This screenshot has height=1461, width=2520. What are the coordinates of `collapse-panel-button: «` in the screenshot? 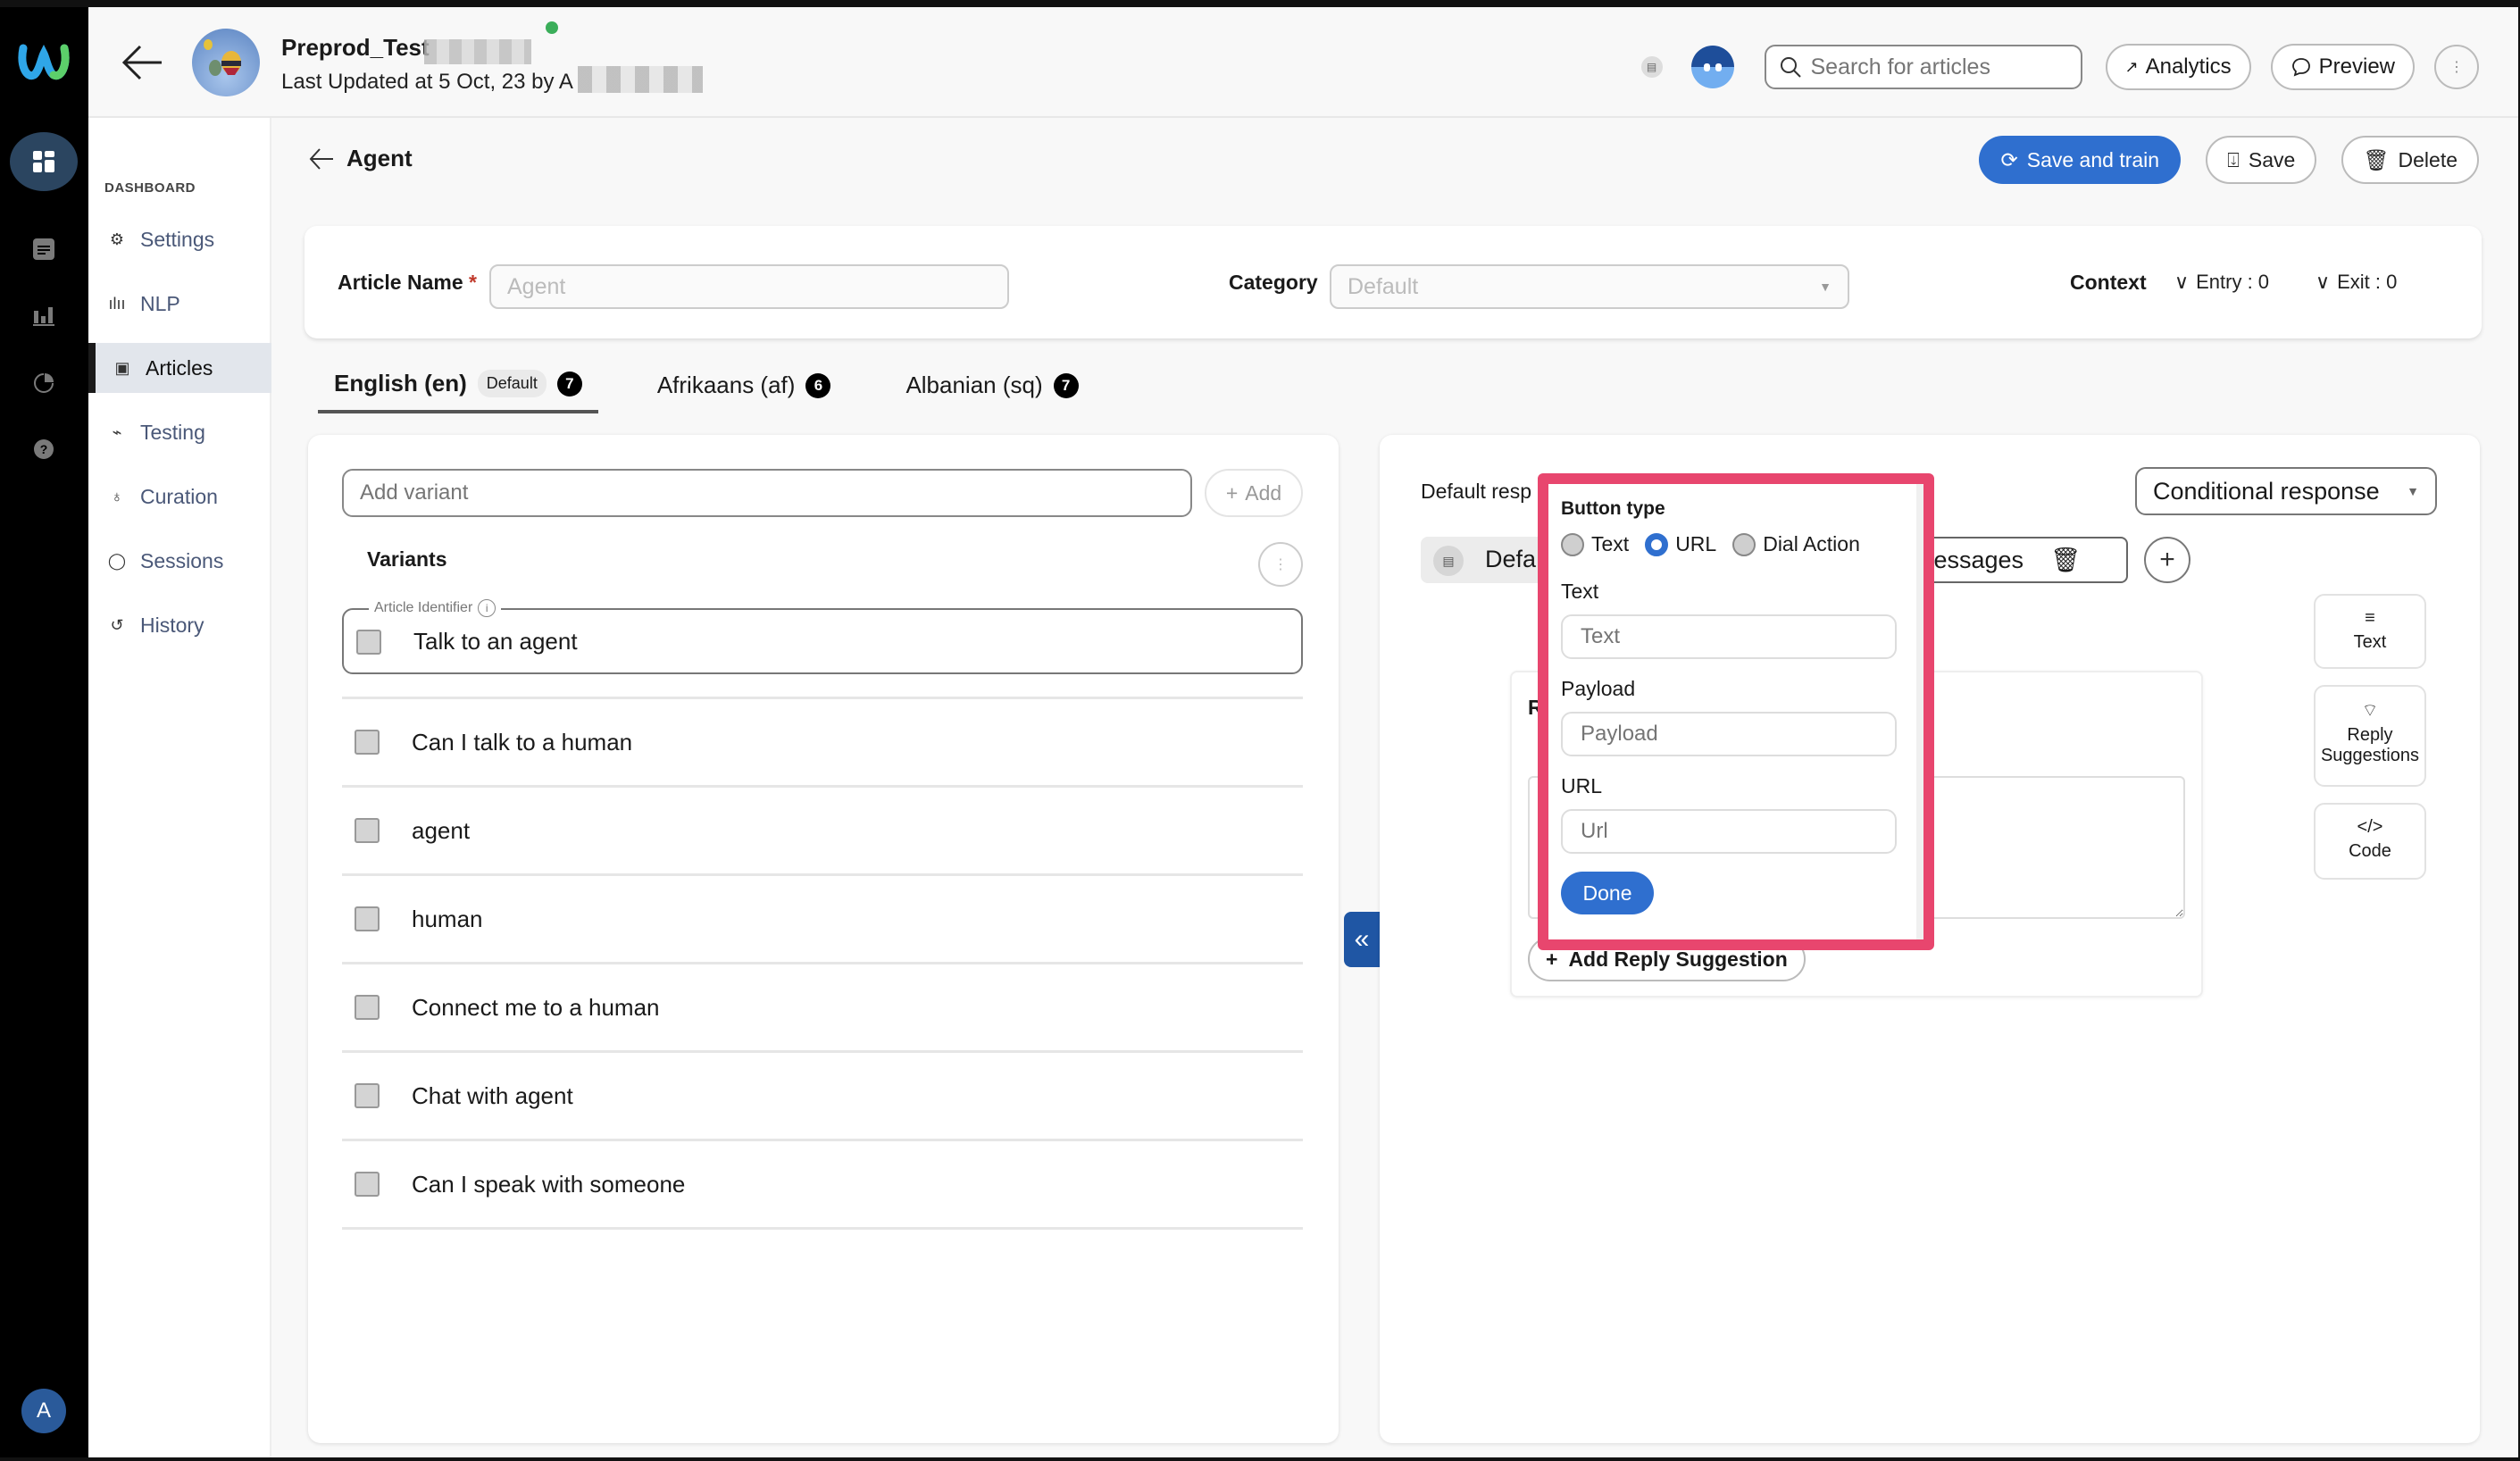 It's located at (1362, 940).